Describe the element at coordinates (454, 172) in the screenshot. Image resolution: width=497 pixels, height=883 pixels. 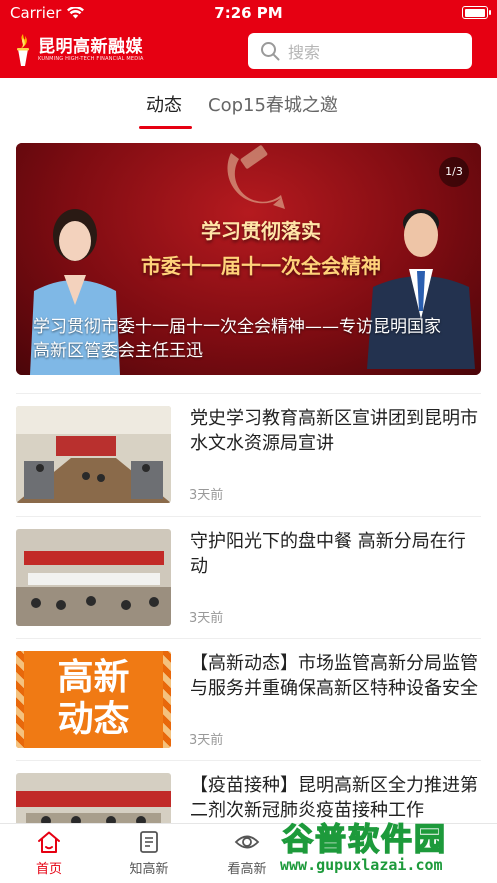
I see `banner-page-counter: 1/3` at that location.